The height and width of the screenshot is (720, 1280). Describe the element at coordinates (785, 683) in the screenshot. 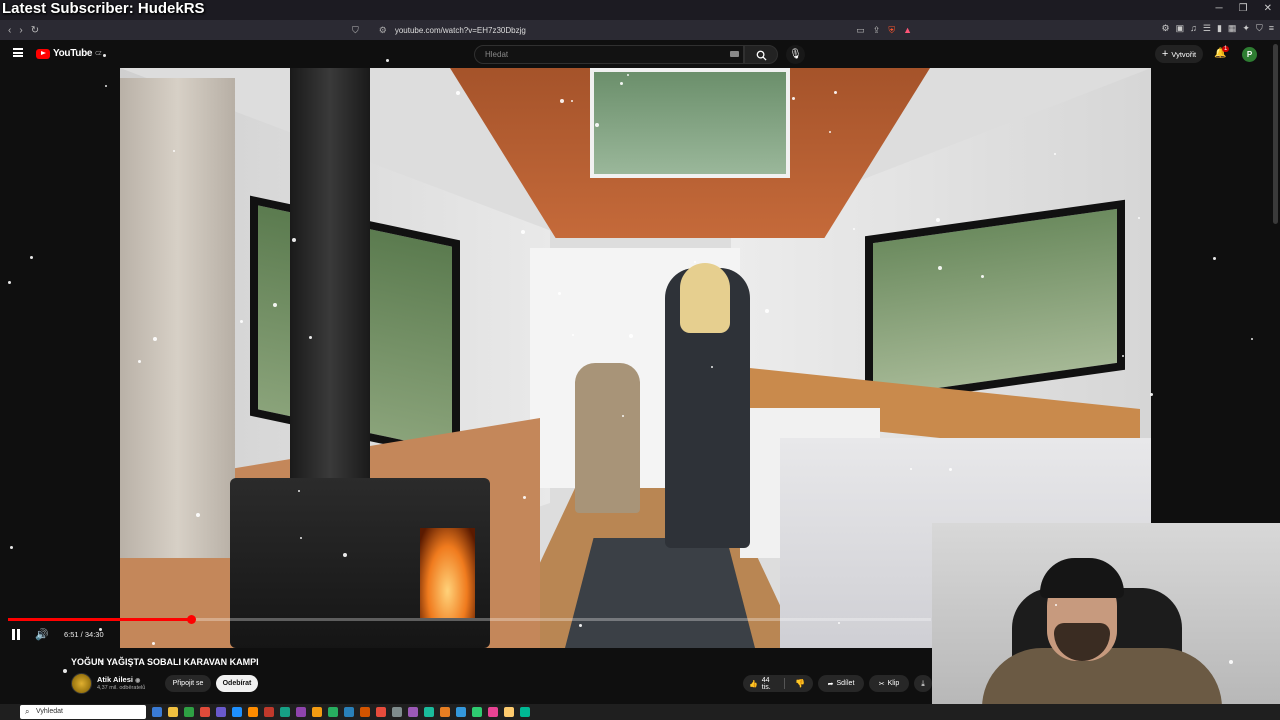

I see `like-divider` at that location.